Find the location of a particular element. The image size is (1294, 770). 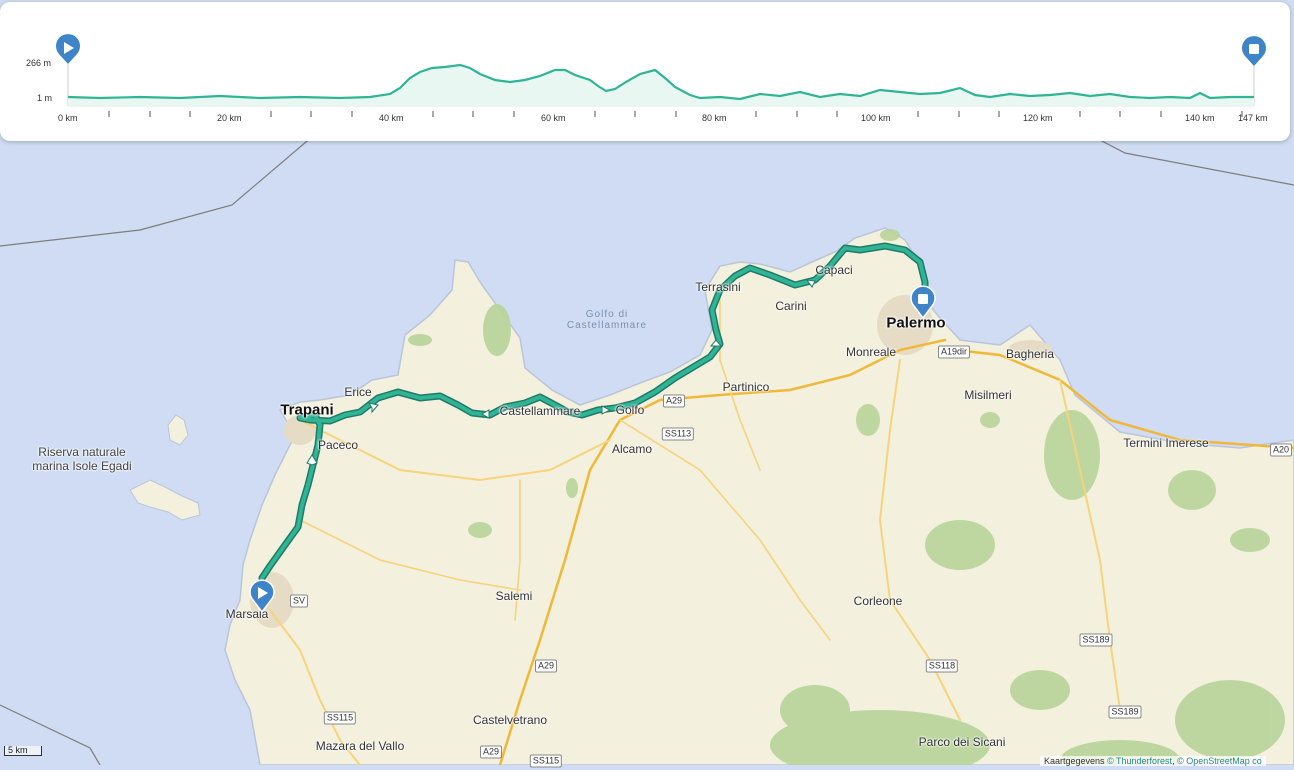

place-label-salemi: Salemi is located at coordinates (514, 596).